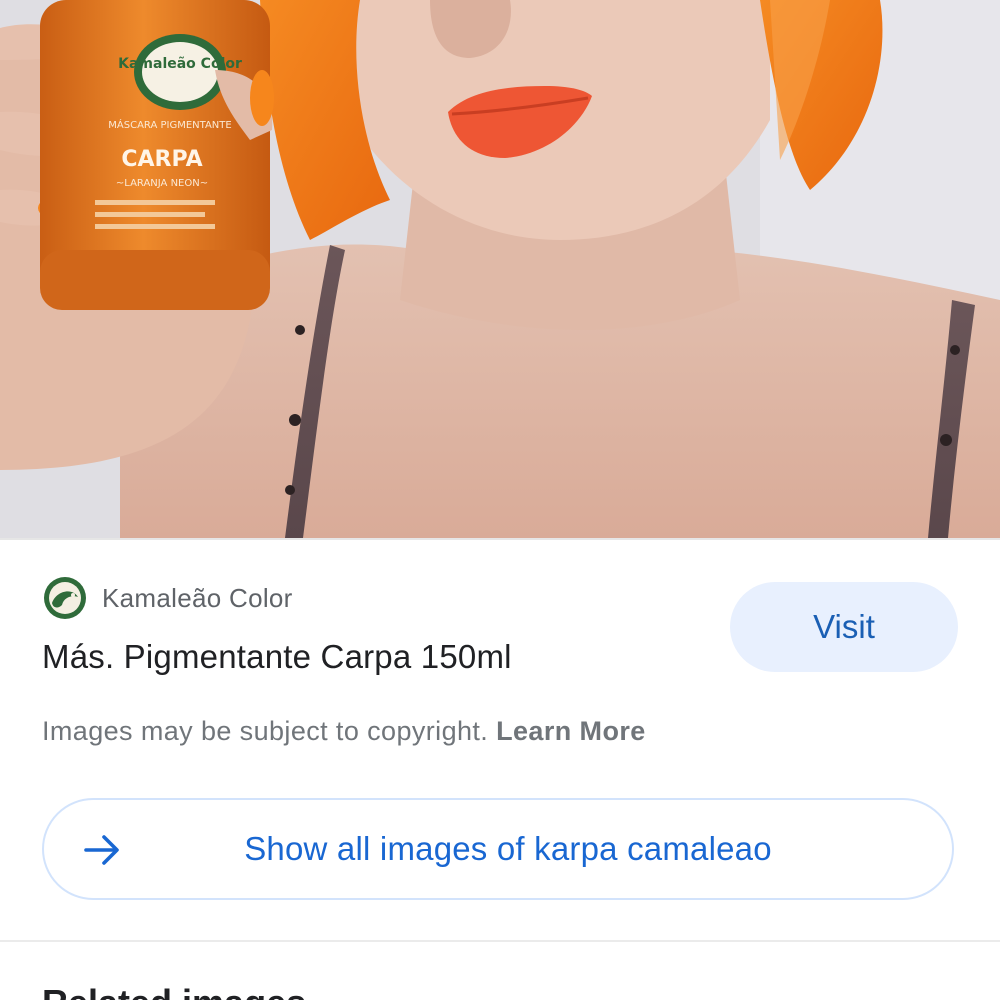  I want to click on source-name: Kamaleão Color, so click(197, 597).